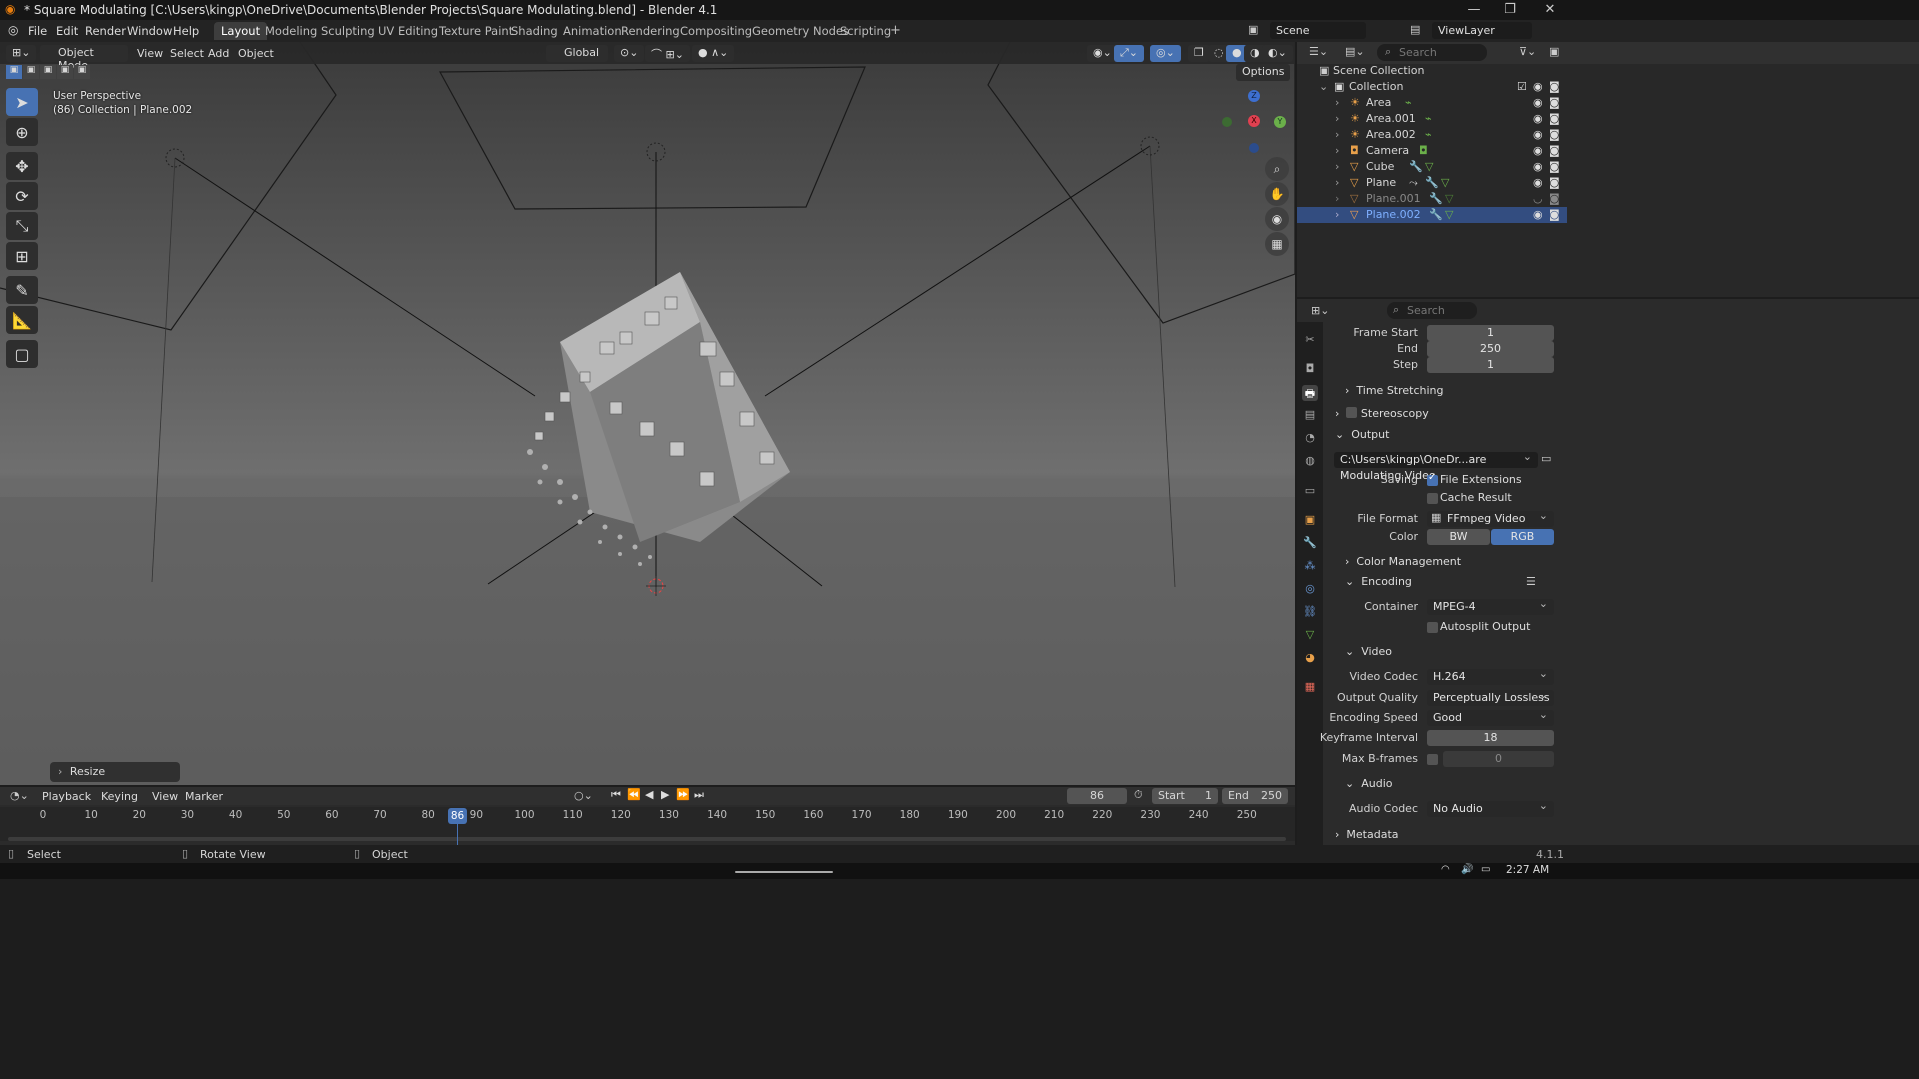 The width and height of the screenshot is (1919, 1079). Describe the element at coordinates (1403, 561) in the screenshot. I see `color-management-panel: › Color Management` at that location.